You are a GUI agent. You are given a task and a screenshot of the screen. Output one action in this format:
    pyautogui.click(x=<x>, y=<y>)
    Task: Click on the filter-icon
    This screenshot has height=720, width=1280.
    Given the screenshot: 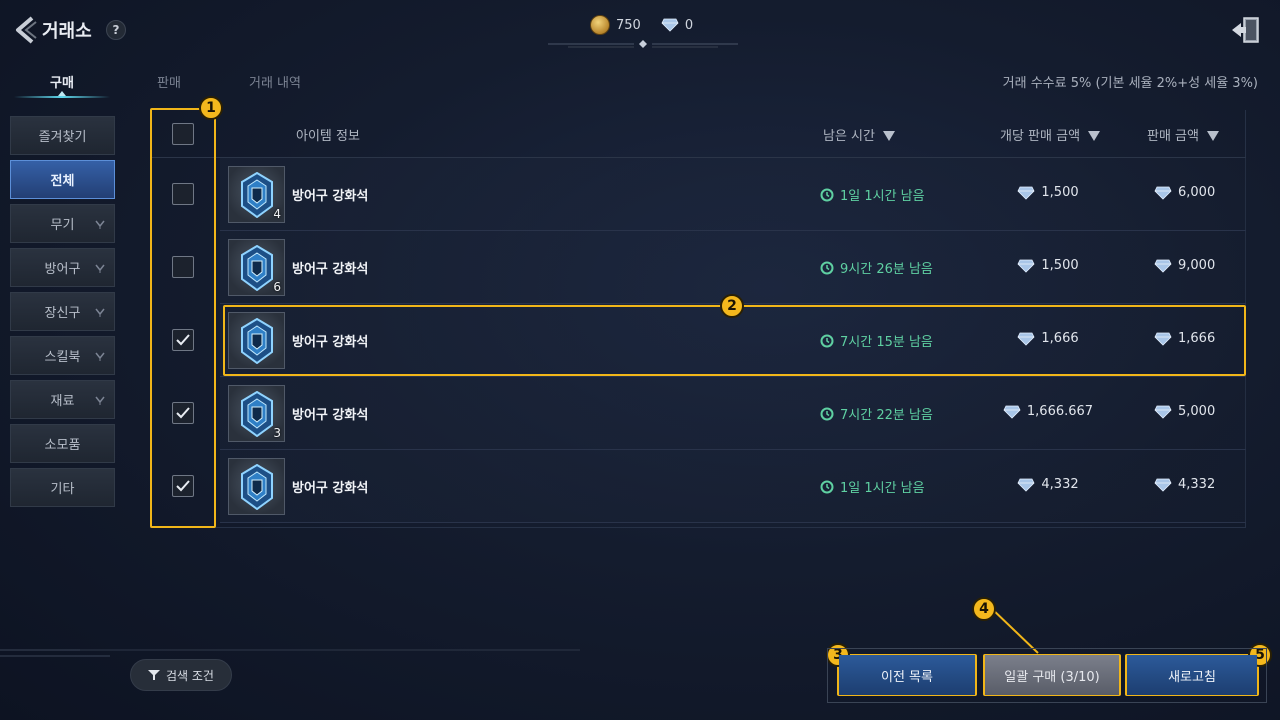 What is the action you would take?
    pyautogui.click(x=154, y=675)
    